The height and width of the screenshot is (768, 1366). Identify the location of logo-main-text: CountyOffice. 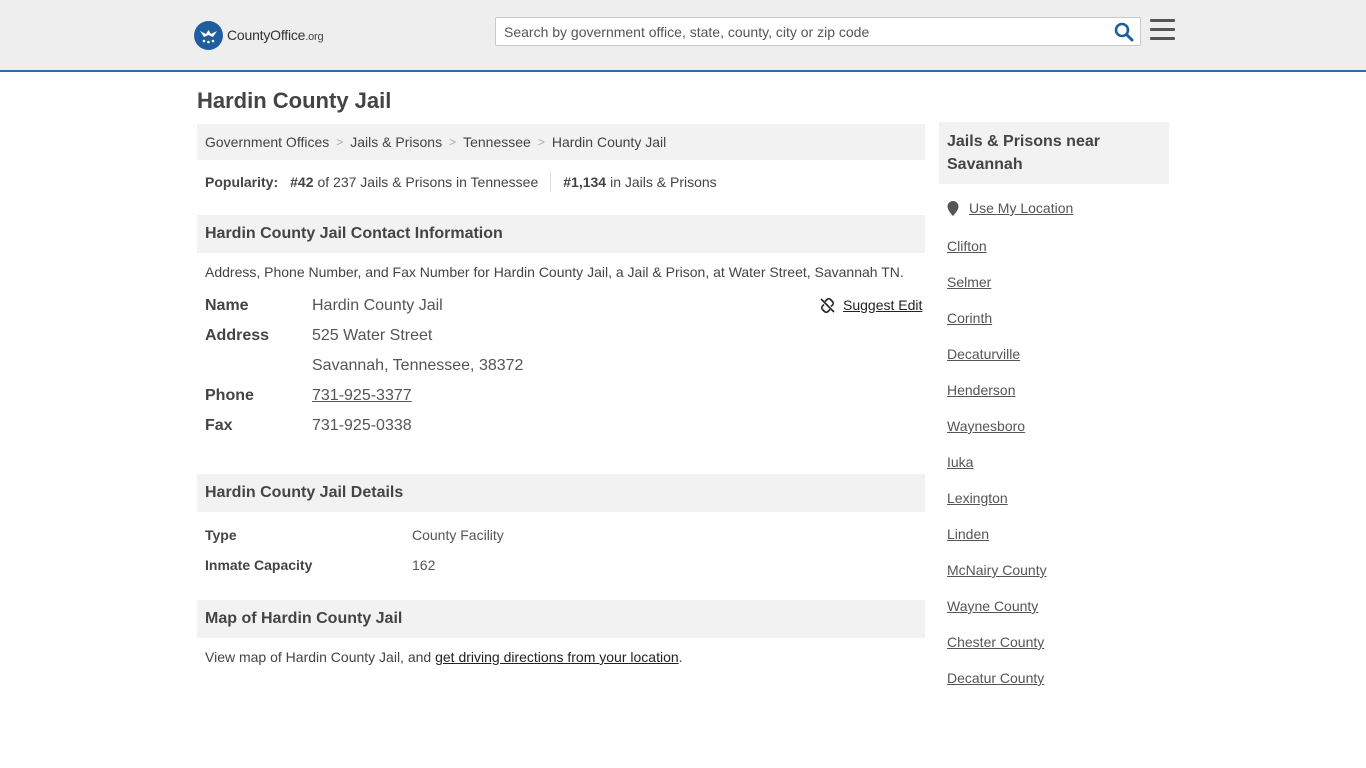
(266, 35).